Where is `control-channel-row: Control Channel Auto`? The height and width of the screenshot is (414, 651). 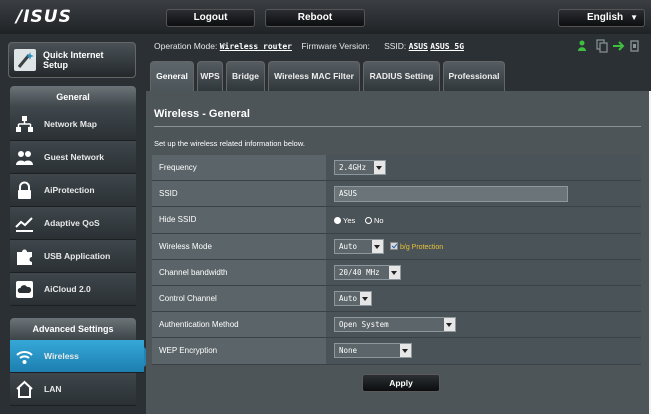 control-channel-row: Control Channel Auto is located at coordinates (396, 299).